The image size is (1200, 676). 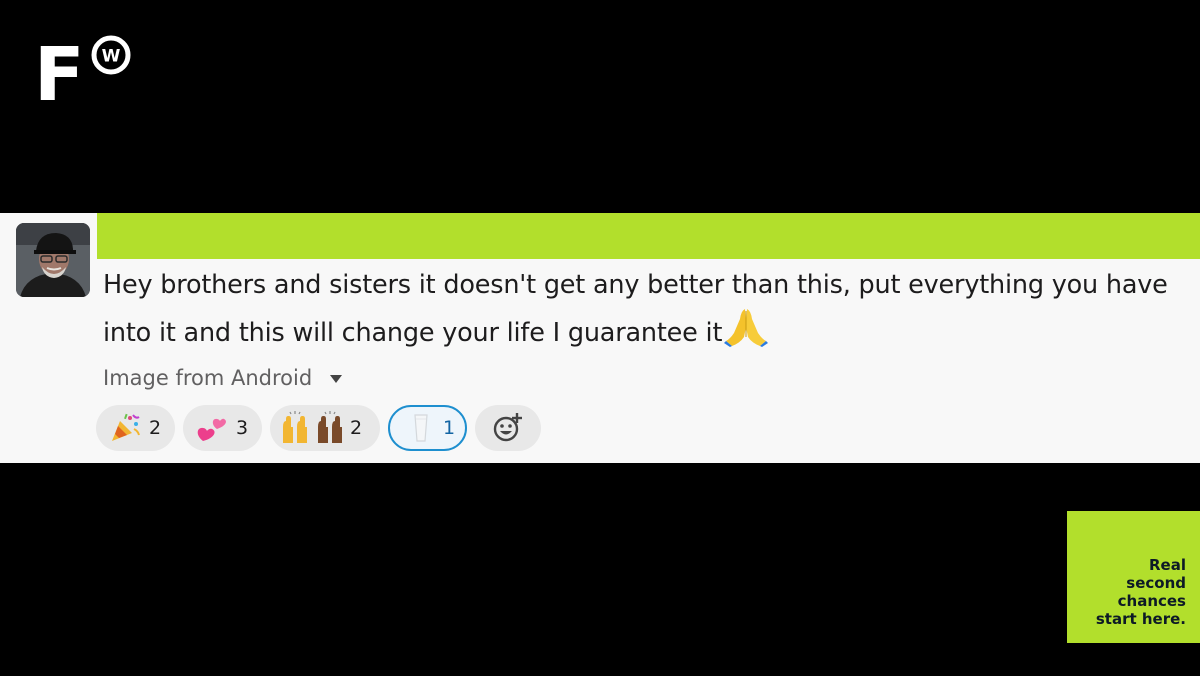 What do you see at coordinates (89, 75) in the screenshot?
I see `brand-logo: F W` at bounding box center [89, 75].